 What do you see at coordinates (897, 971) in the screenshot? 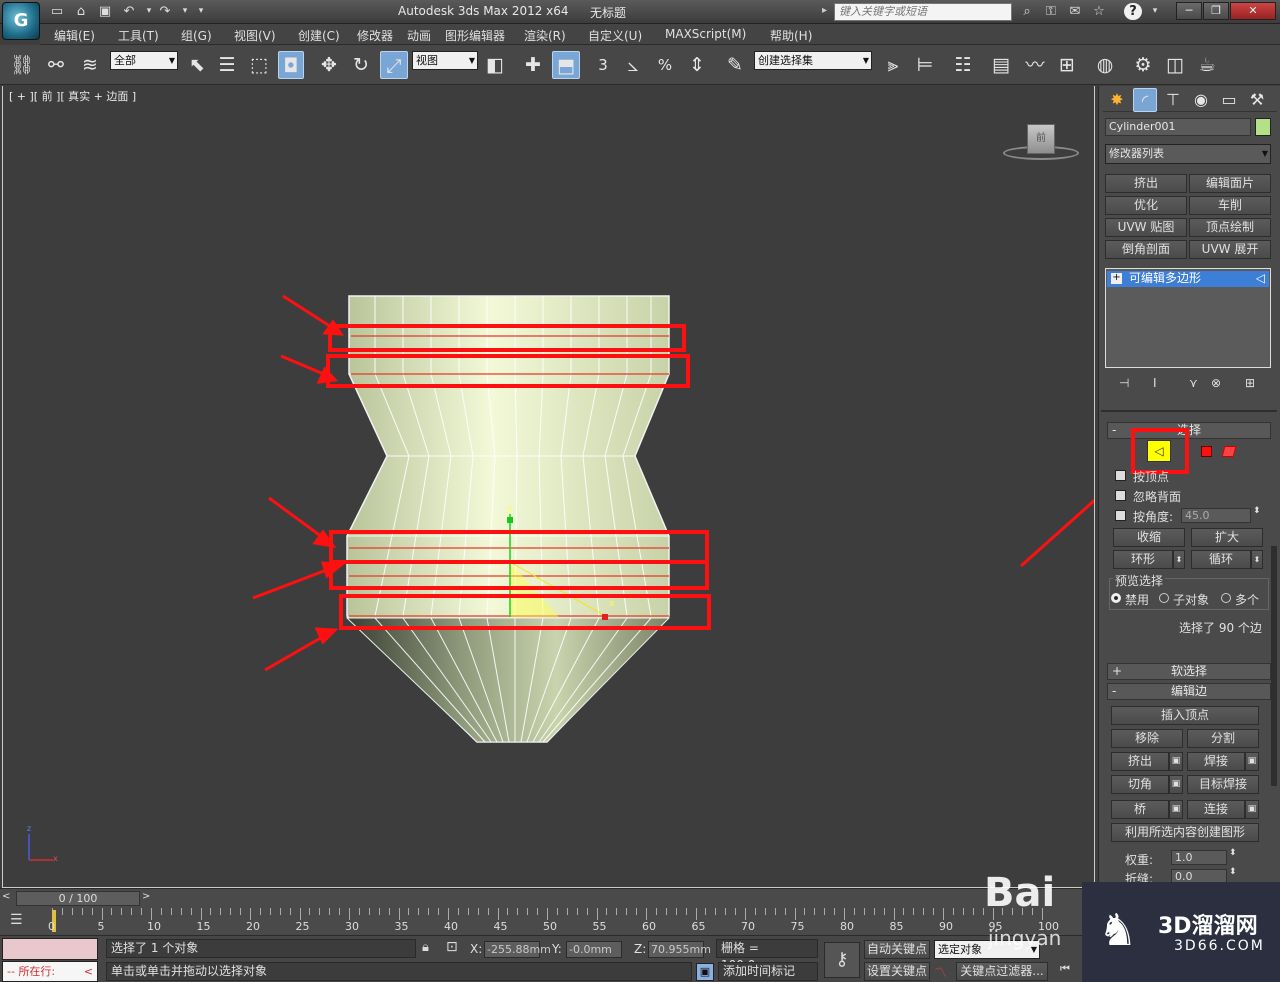
I see `set-key-button: 设置关键点` at bounding box center [897, 971].